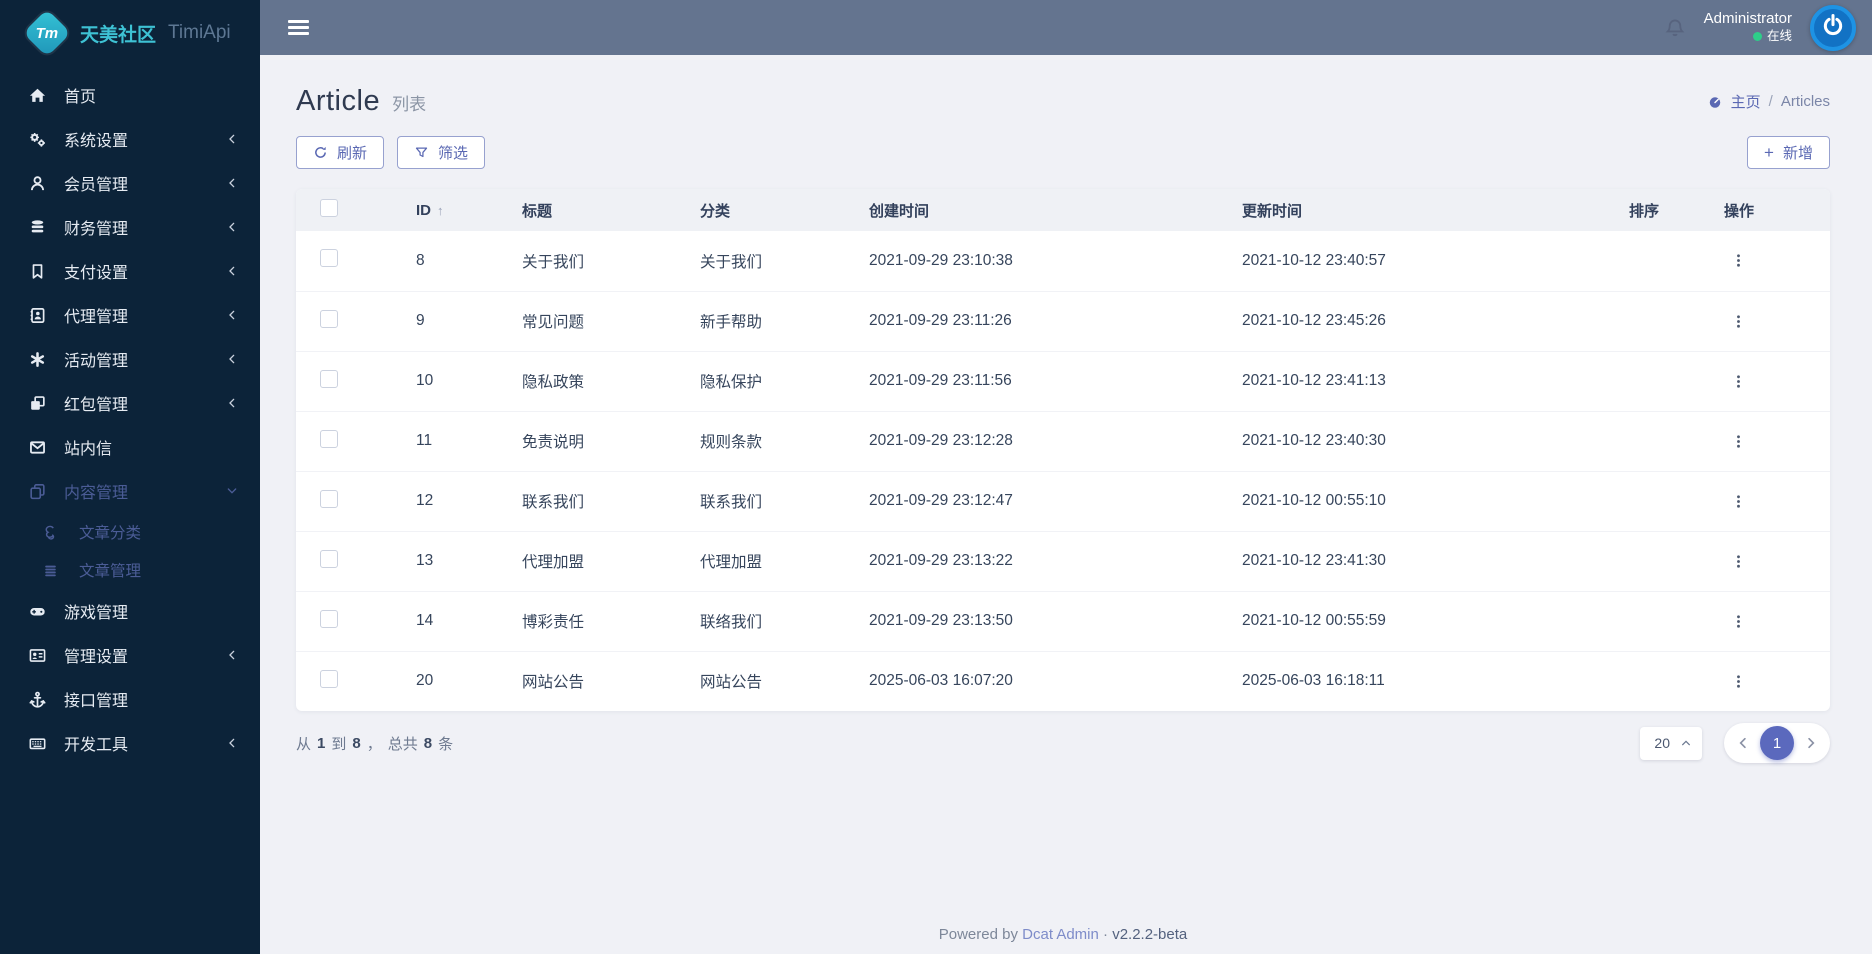 This screenshot has width=1872, height=954. Describe the element at coordinates (96, 185) in the screenshot. I see `sidebar-item-label: 会员管理` at that location.